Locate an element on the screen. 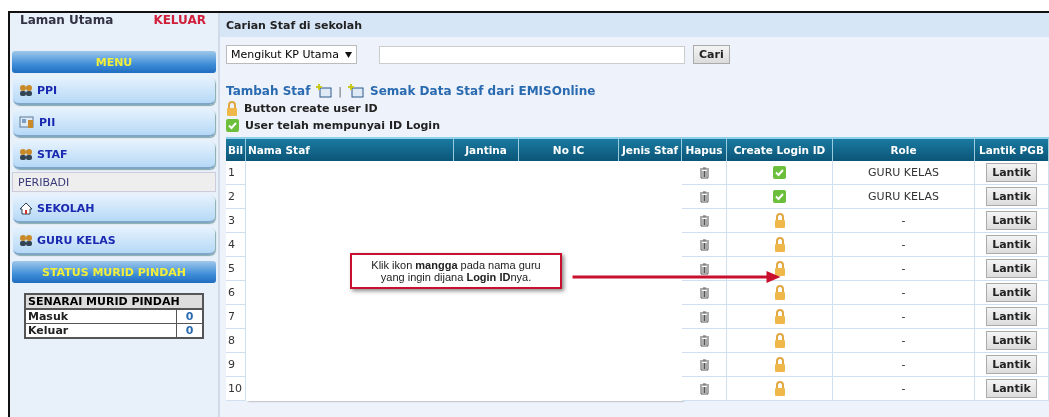  column-header: Jantina is located at coordinates (486, 149).